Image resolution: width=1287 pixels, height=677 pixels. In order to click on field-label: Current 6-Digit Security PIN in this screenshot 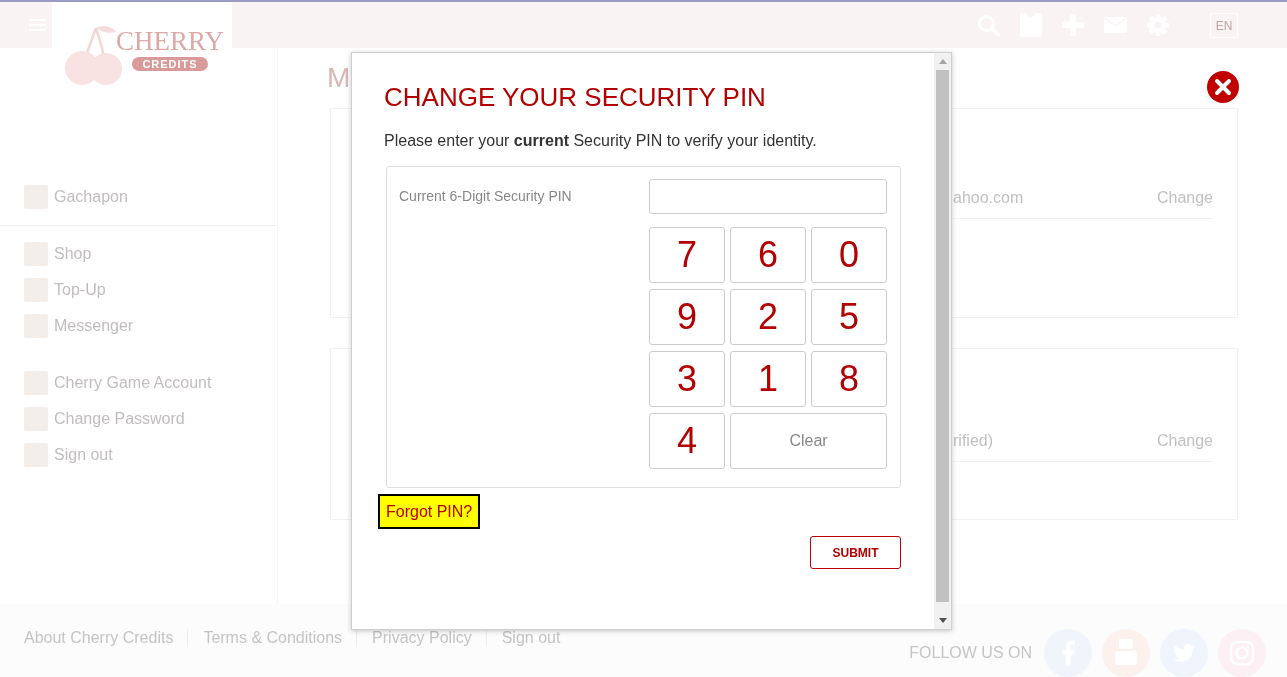, I will do `click(485, 196)`.